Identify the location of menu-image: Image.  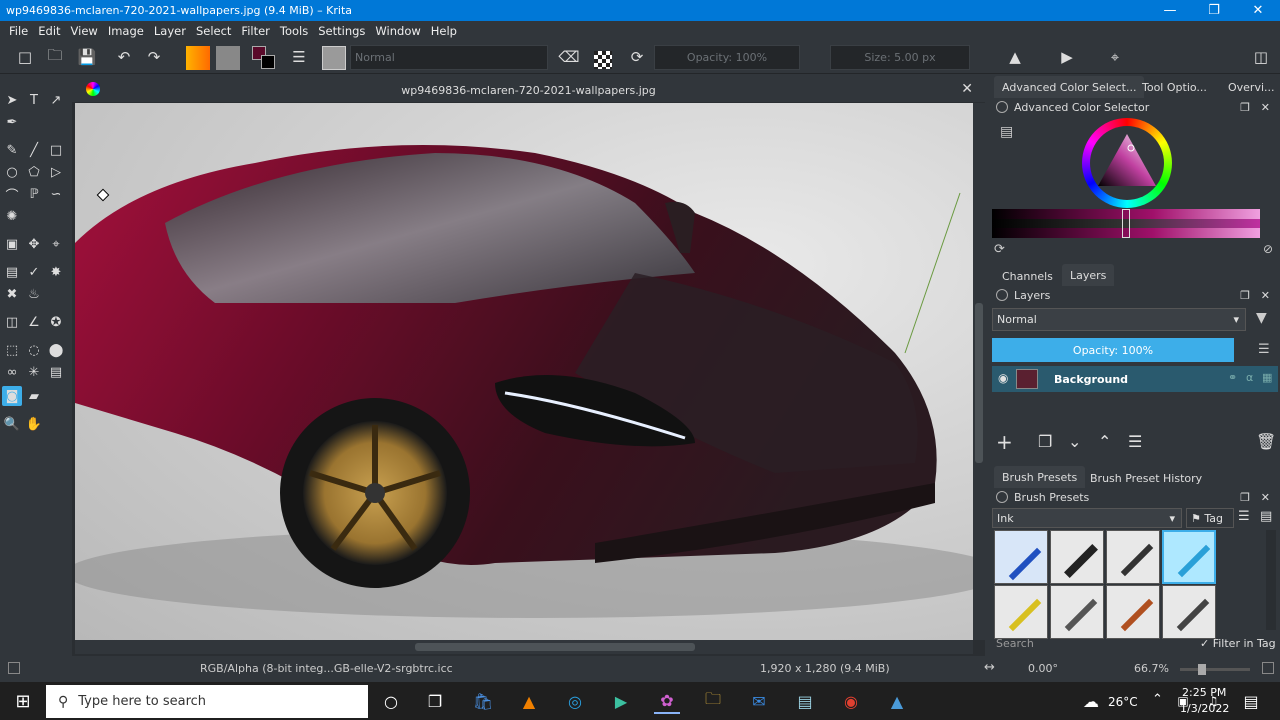
(126, 31).